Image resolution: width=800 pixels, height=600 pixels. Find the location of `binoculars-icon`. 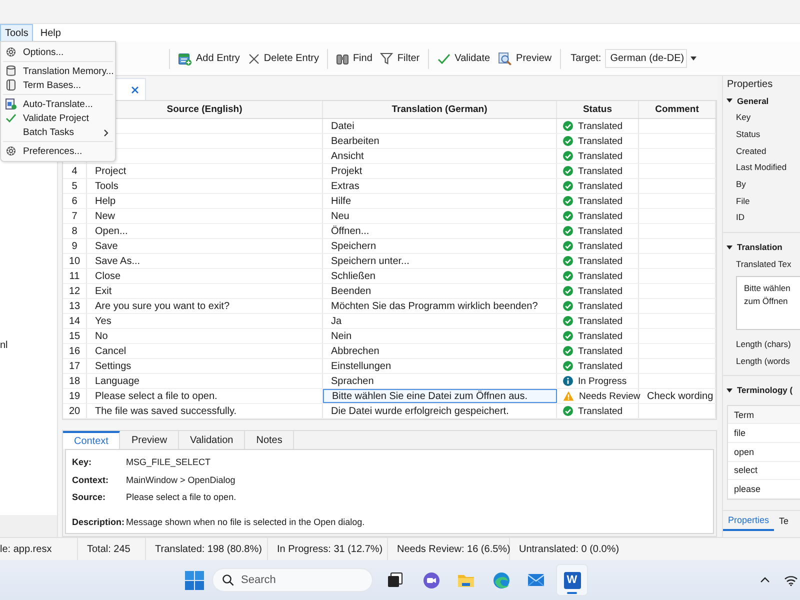

binoculars-icon is located at coordinates (342, 58).